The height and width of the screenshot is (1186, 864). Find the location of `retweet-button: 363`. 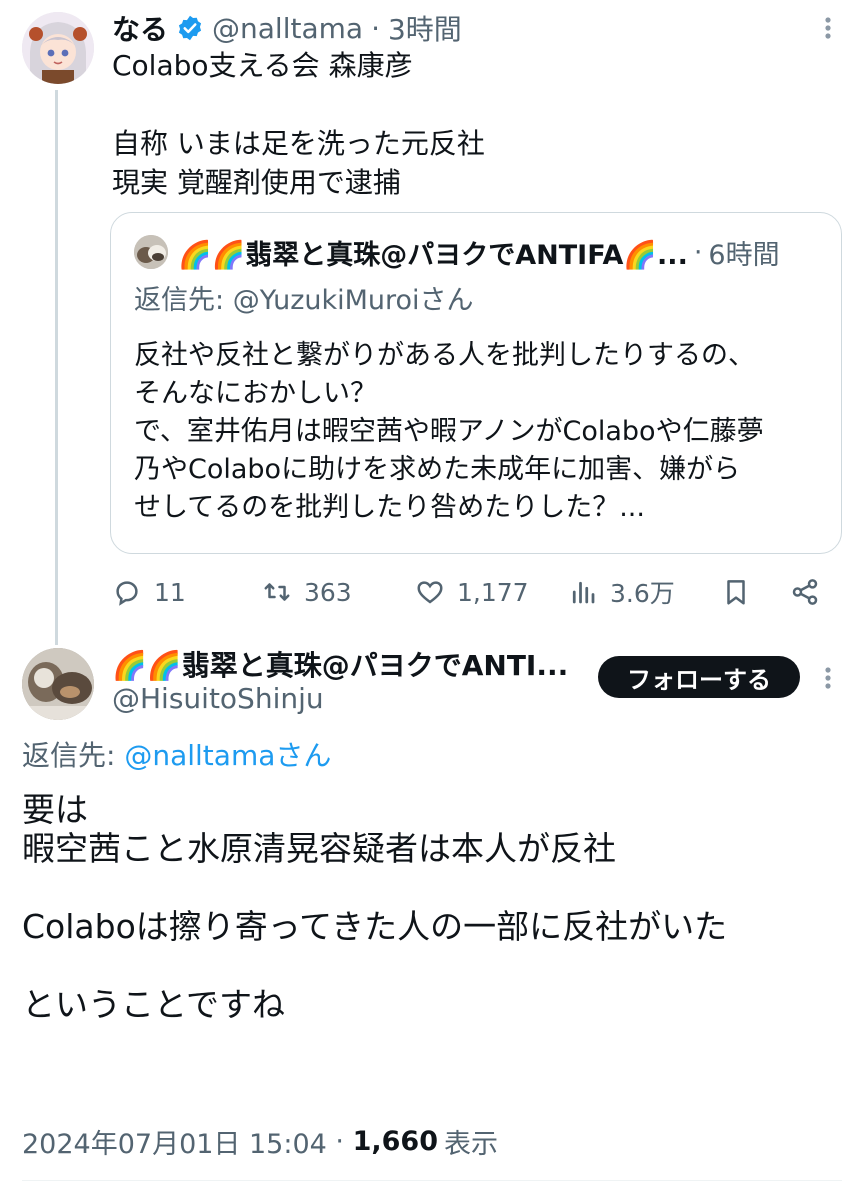

retweet-button: 363 is located at coordinates (307, 592).